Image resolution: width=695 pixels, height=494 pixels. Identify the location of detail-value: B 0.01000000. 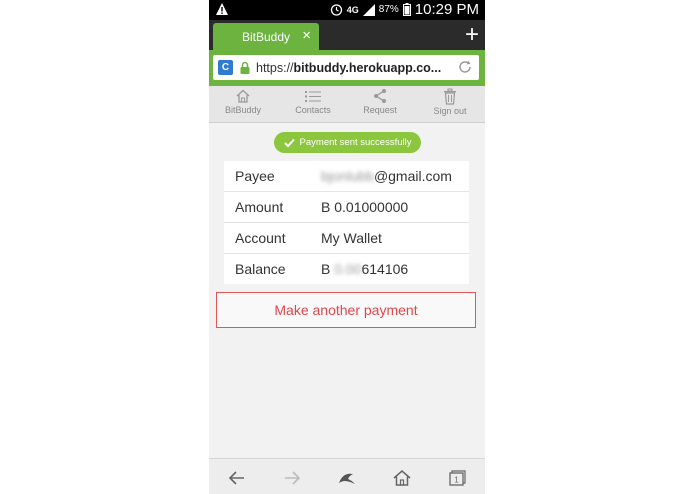
(365, 207).